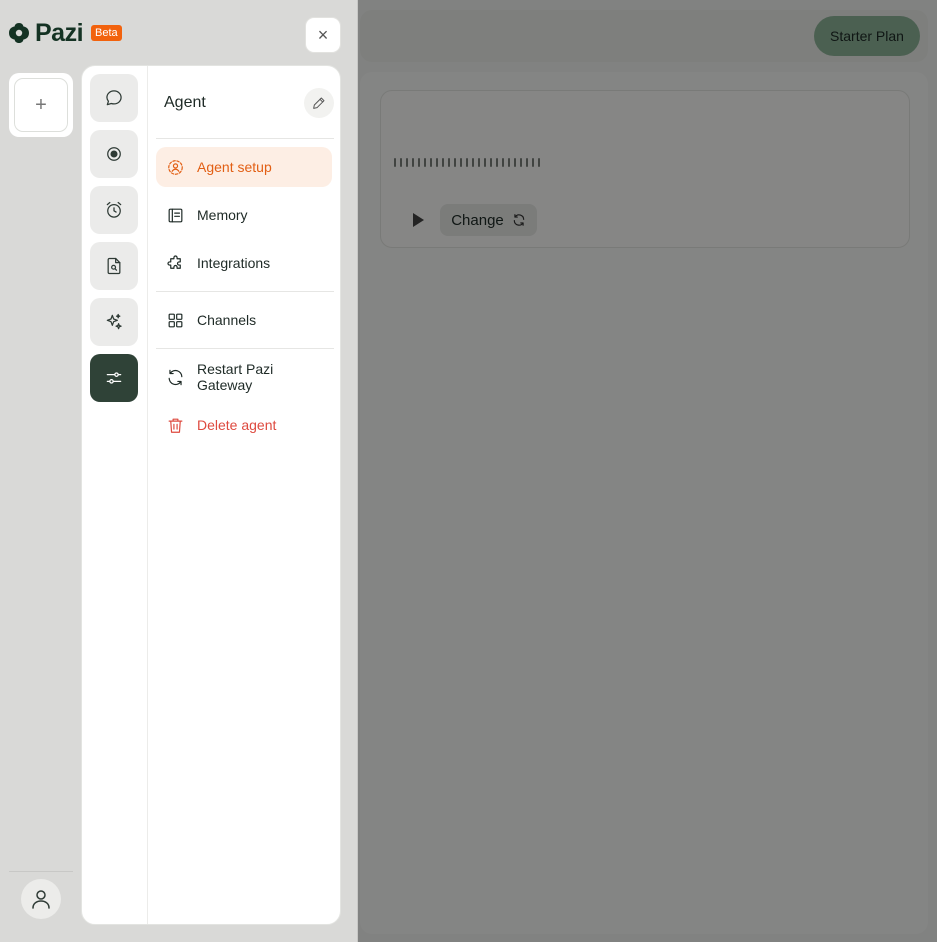  I want to click on rail-item-documents, so click(114, 266).